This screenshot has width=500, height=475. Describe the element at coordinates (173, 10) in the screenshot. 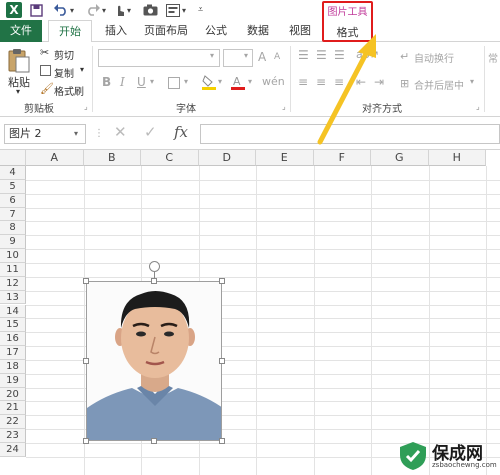

I see `print-preview-icon` at that location.